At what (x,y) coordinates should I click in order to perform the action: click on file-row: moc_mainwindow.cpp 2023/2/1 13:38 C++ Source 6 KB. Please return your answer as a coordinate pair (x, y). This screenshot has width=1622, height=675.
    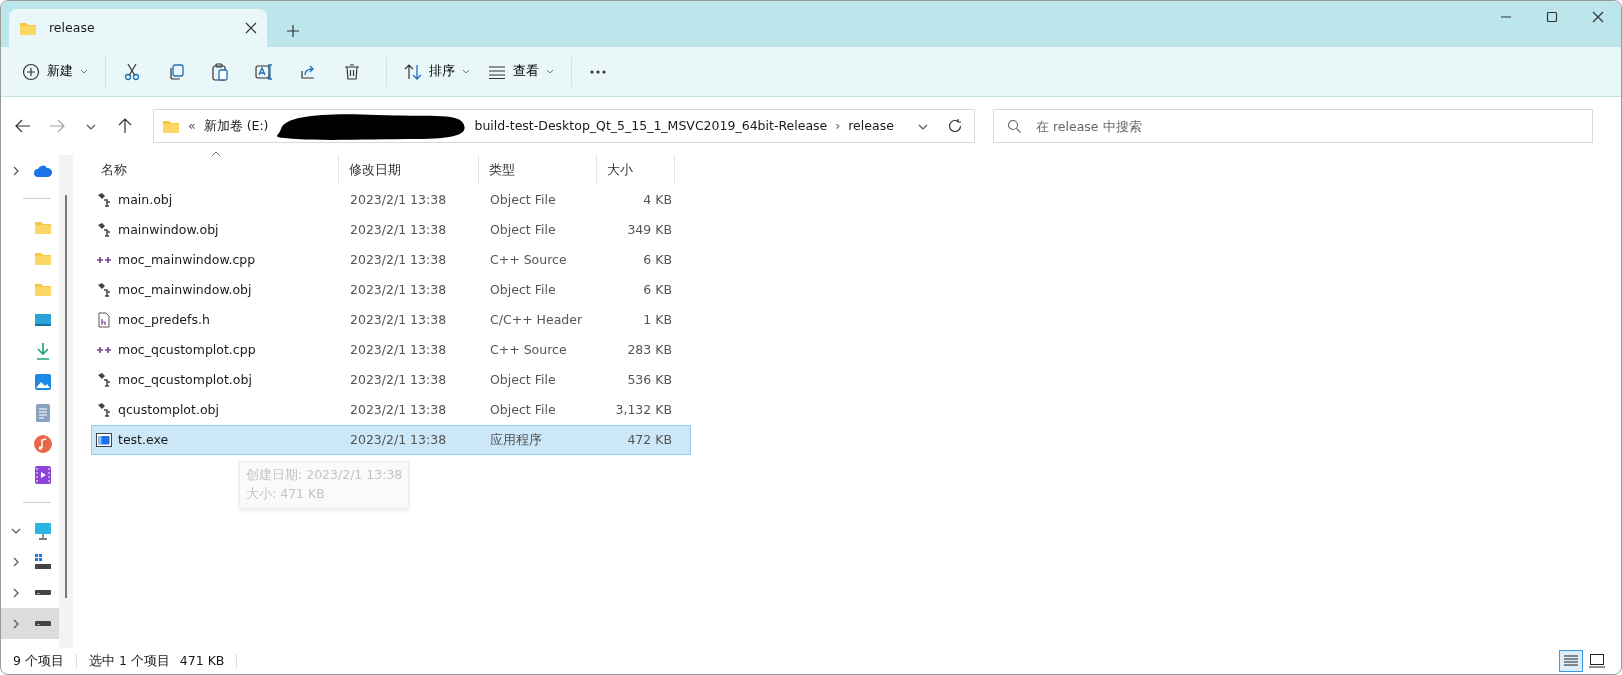
    Looking at the image, I should click on (391, 260).